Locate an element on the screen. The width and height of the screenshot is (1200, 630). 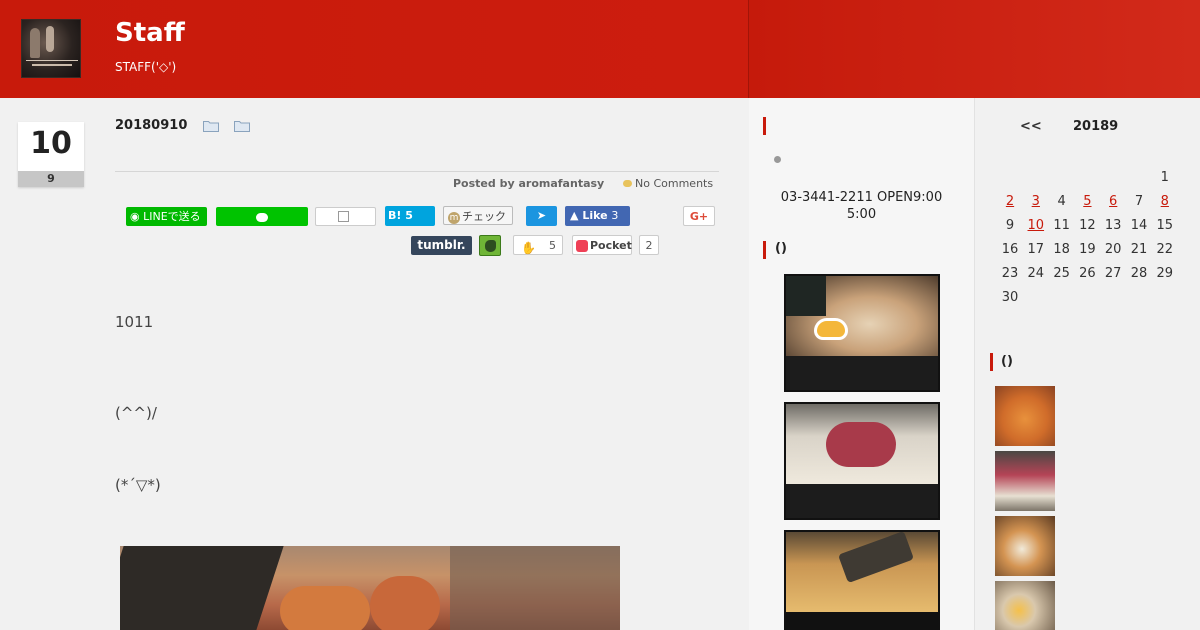
share-checkbox-button is located at coordinates (345, 216).